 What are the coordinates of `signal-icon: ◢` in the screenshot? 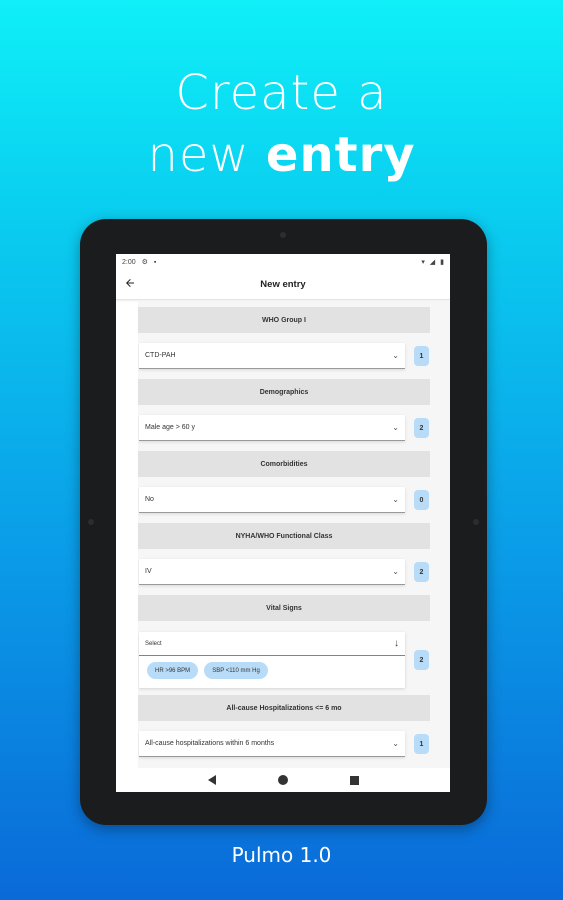 It's located at (432, 262).